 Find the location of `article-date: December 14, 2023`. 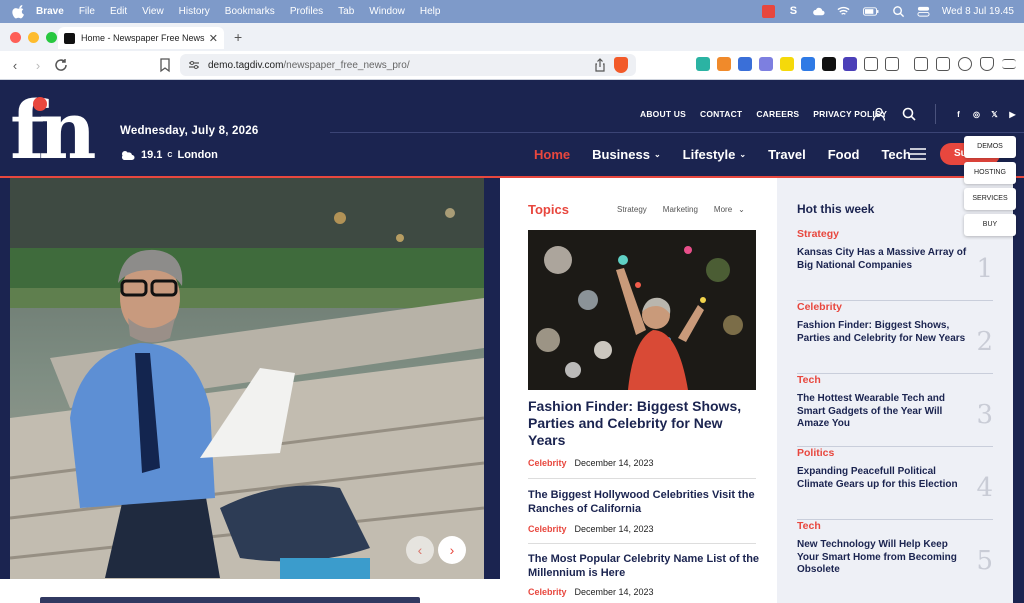

article-date: December 14, 2023 is located at coordinates (614, 529).